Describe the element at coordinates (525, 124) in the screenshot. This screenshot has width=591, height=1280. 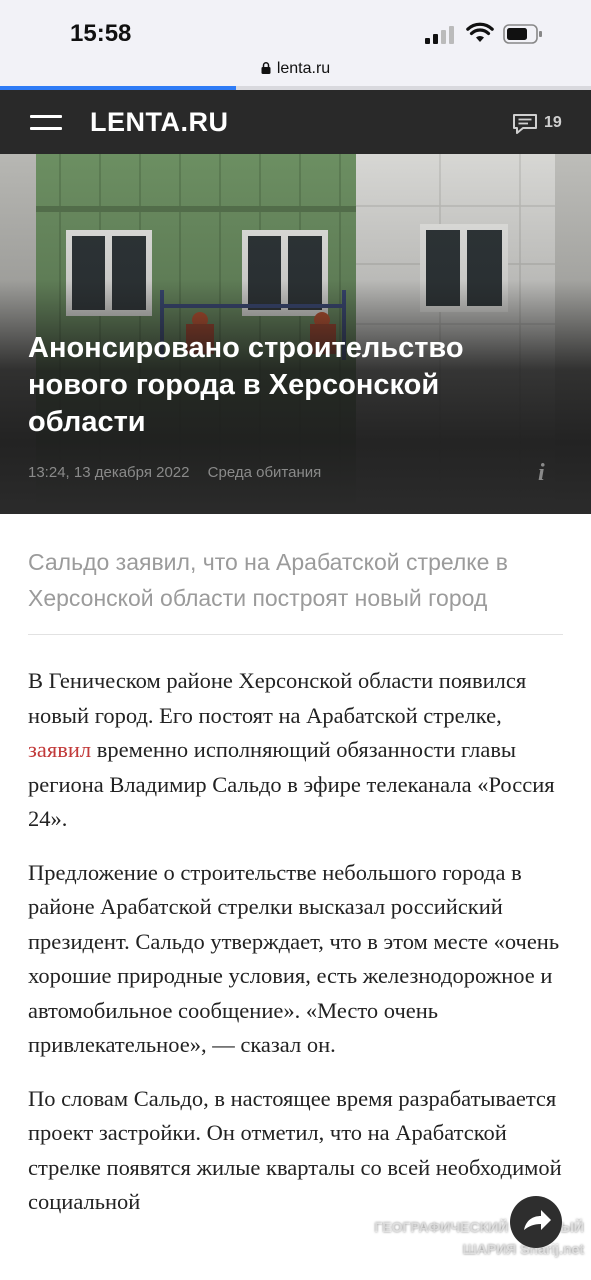
I see `comments-icon` at that location.